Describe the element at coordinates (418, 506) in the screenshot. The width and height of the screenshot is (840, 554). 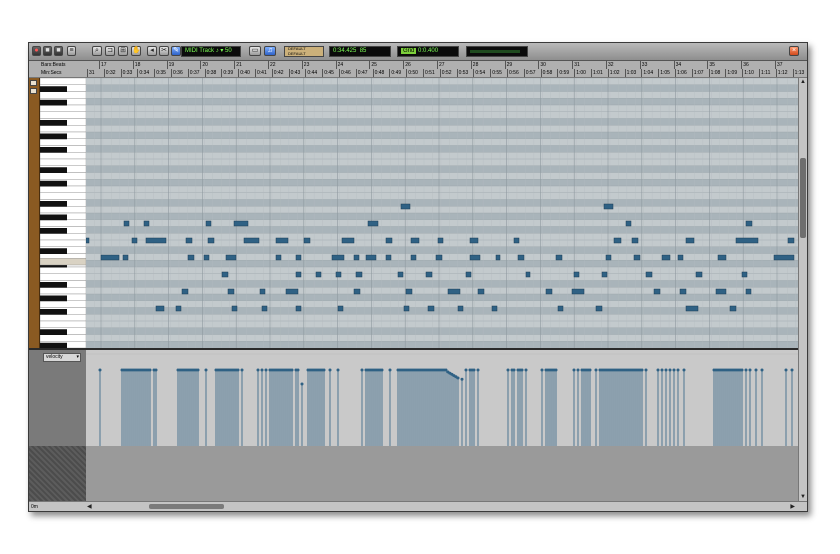
I see `horizontal-scrollbar: 0m ◀ ▶` at that location.